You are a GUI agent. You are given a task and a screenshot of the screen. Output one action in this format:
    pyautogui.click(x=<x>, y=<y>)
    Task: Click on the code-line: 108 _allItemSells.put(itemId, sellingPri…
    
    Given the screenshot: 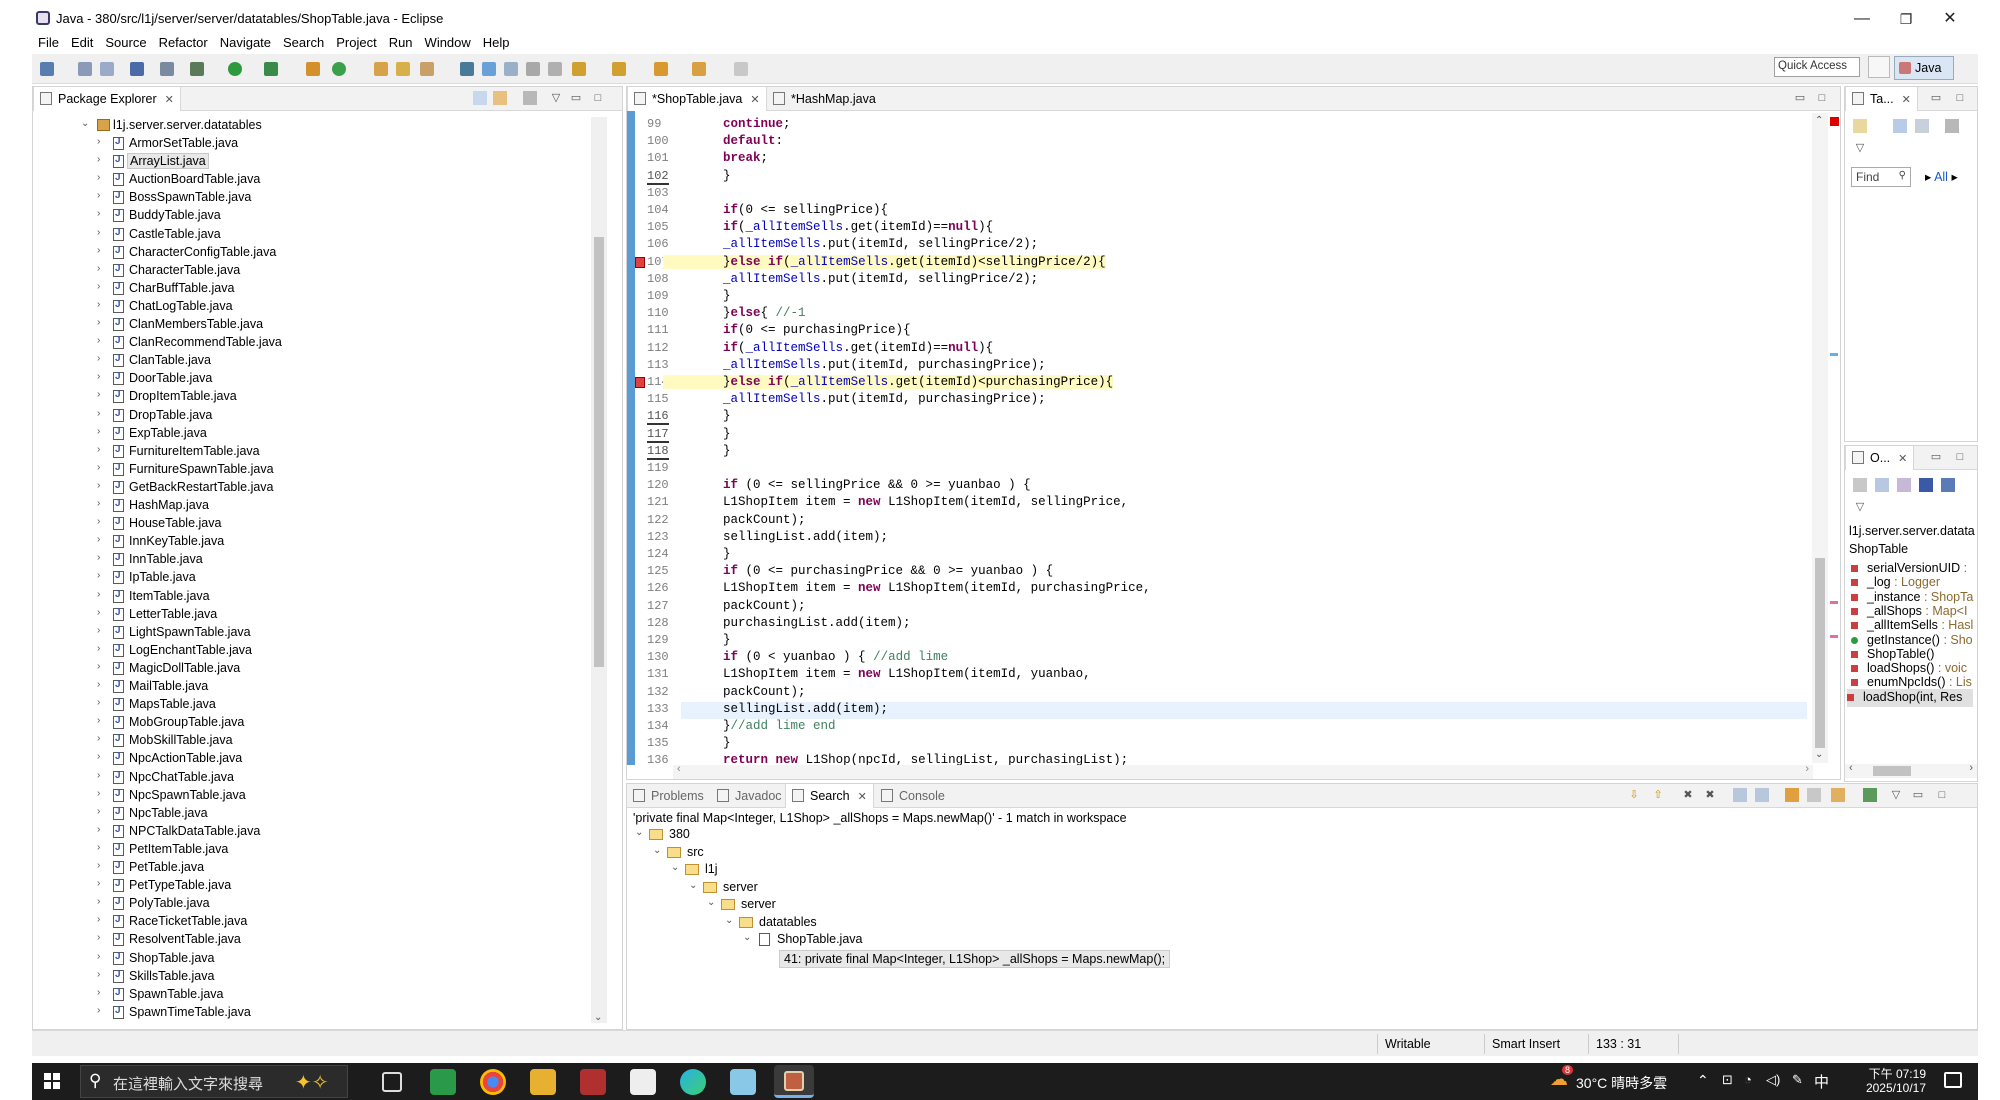 What is the action you would take?
    pyautogui.click(x=1221, y=280)
    